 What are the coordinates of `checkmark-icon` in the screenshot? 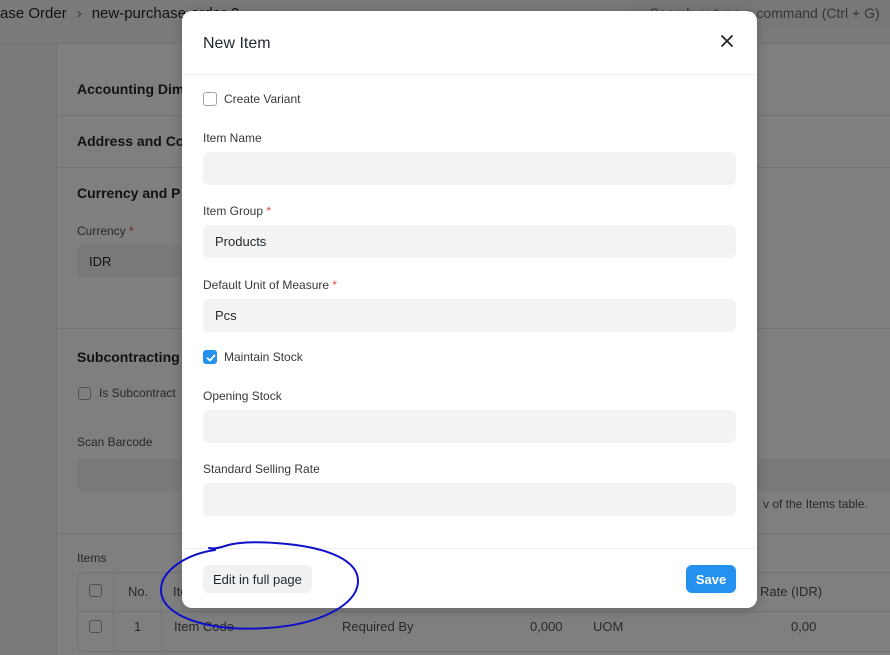 It's located at (211, 358).